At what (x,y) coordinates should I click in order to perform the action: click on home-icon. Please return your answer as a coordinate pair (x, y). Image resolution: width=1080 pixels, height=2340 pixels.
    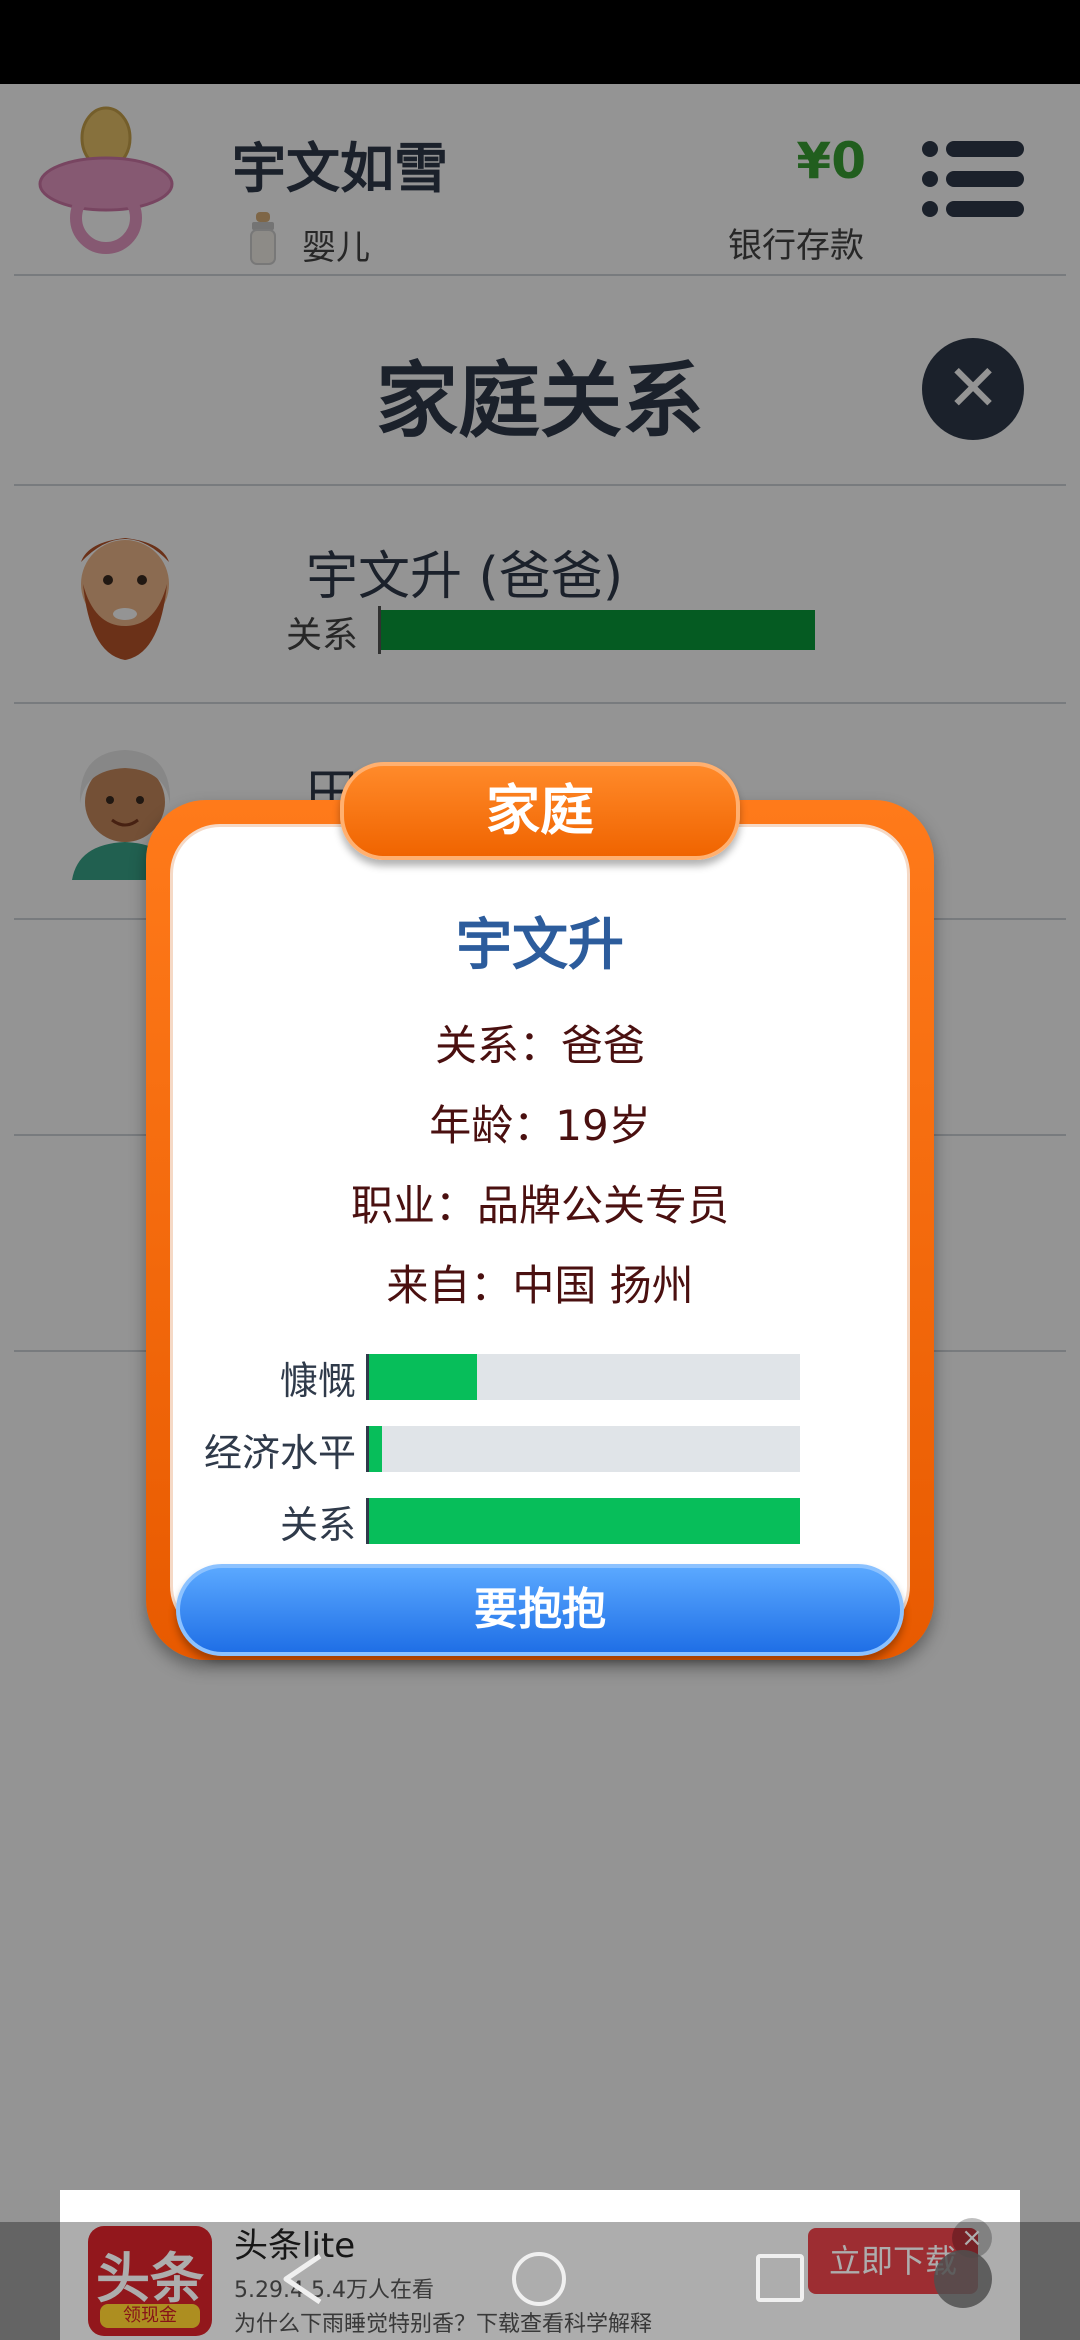
    Looking at the image, I should click on (539, 2279).